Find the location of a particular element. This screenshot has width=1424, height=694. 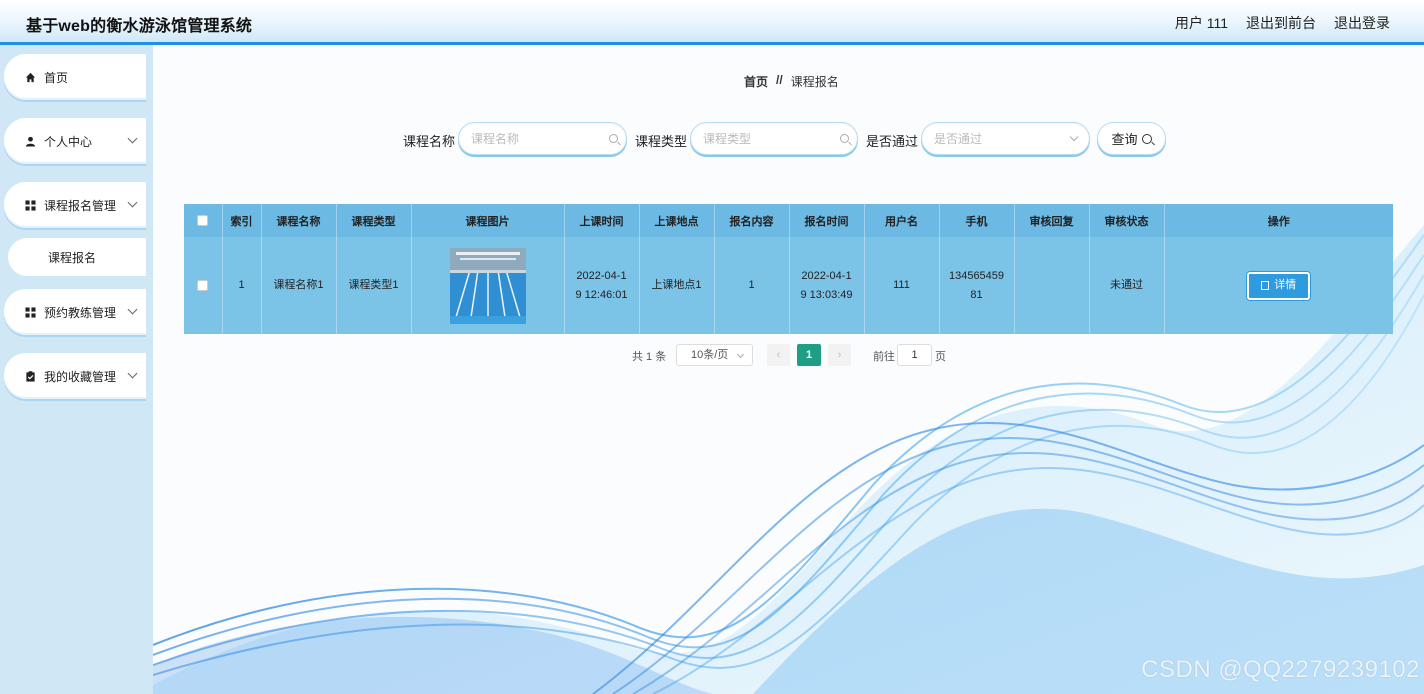

detail-label: 详情 is located at coordinates (1285, 285).